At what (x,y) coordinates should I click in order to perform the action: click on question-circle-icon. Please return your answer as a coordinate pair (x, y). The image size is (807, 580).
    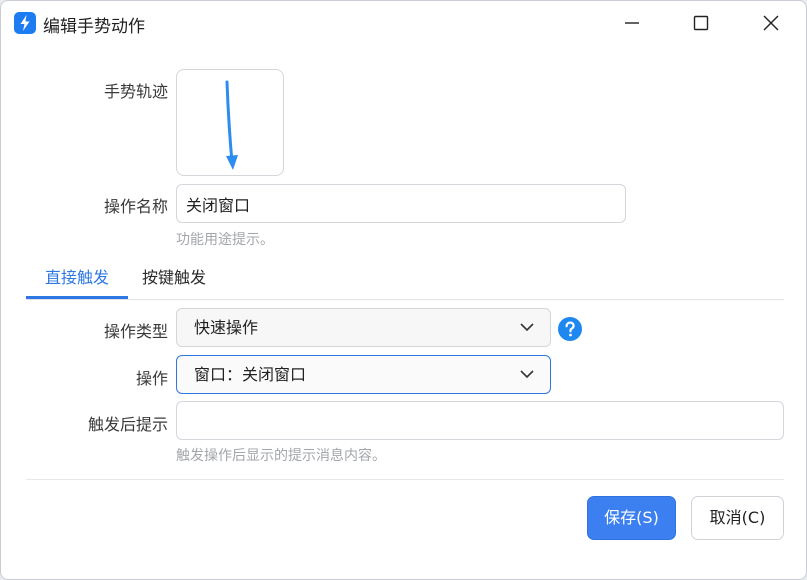
    Looking at the image, I should click on (570, 329).